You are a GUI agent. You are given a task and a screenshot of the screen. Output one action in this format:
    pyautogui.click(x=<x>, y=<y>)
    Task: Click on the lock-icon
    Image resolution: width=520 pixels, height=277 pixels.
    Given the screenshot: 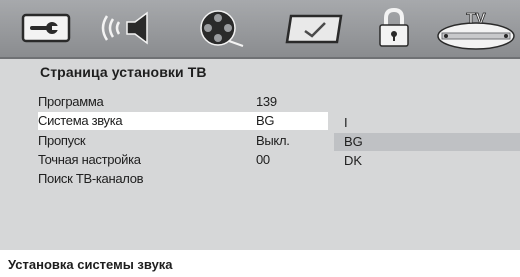 What is the action you would take?
    pyautogui.click(x=394, y=27)
    